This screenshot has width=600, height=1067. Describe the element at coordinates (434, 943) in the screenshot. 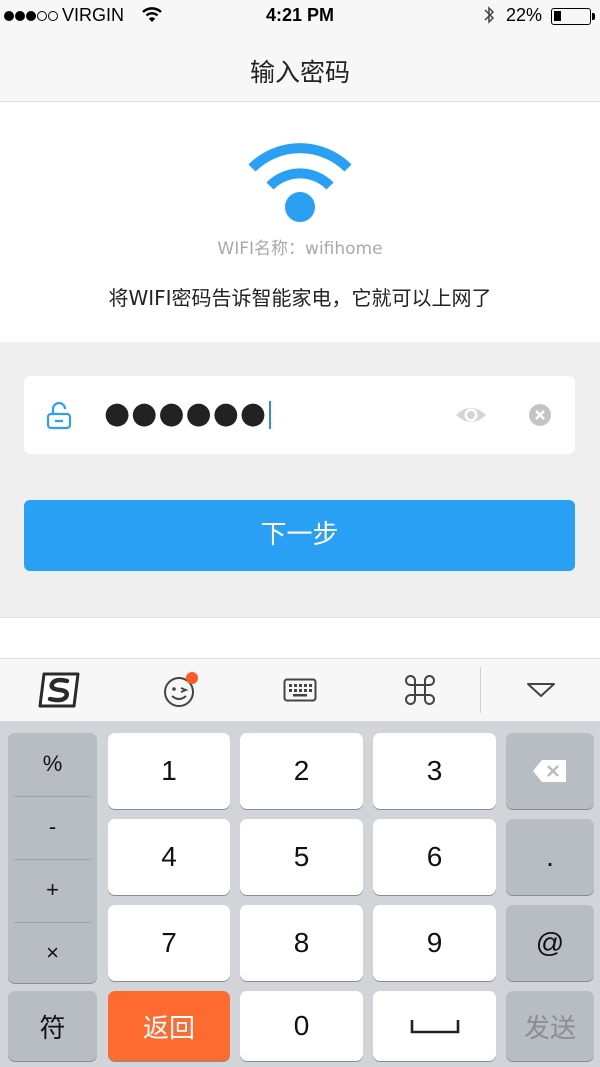

I see `key-9: 9` at that location.